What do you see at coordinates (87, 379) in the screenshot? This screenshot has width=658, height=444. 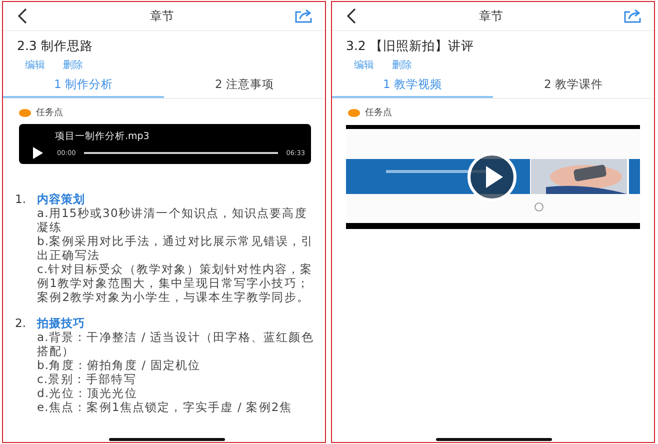 I see `list-item: c.景别：手部特写` at bounding box center [87, 379].